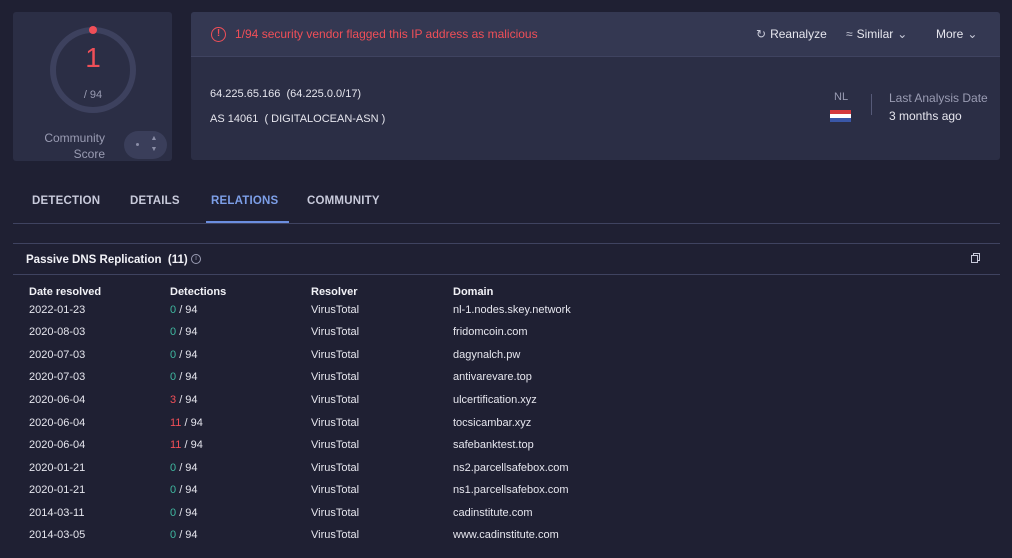  I want to click on ip-range: (64.225.0.0/17), so click(323, 94).